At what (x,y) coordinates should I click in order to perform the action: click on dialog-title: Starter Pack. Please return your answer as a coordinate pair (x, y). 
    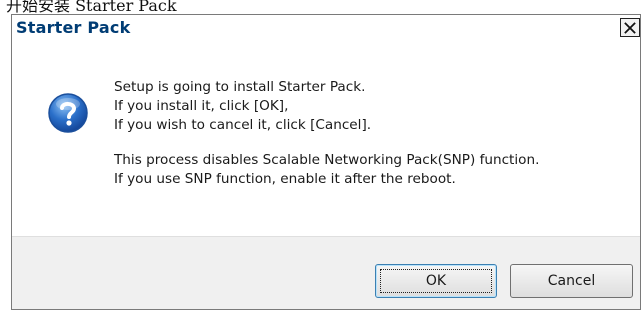
    Looking at the image, I should click on (73, 27).